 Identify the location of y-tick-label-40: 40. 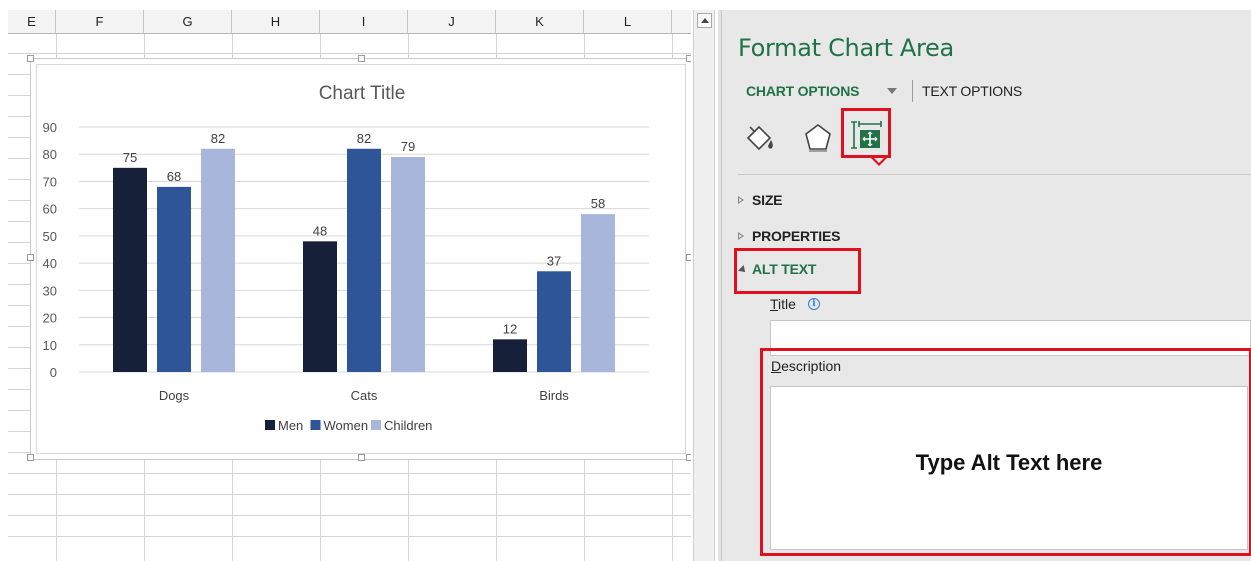
(50, 263).